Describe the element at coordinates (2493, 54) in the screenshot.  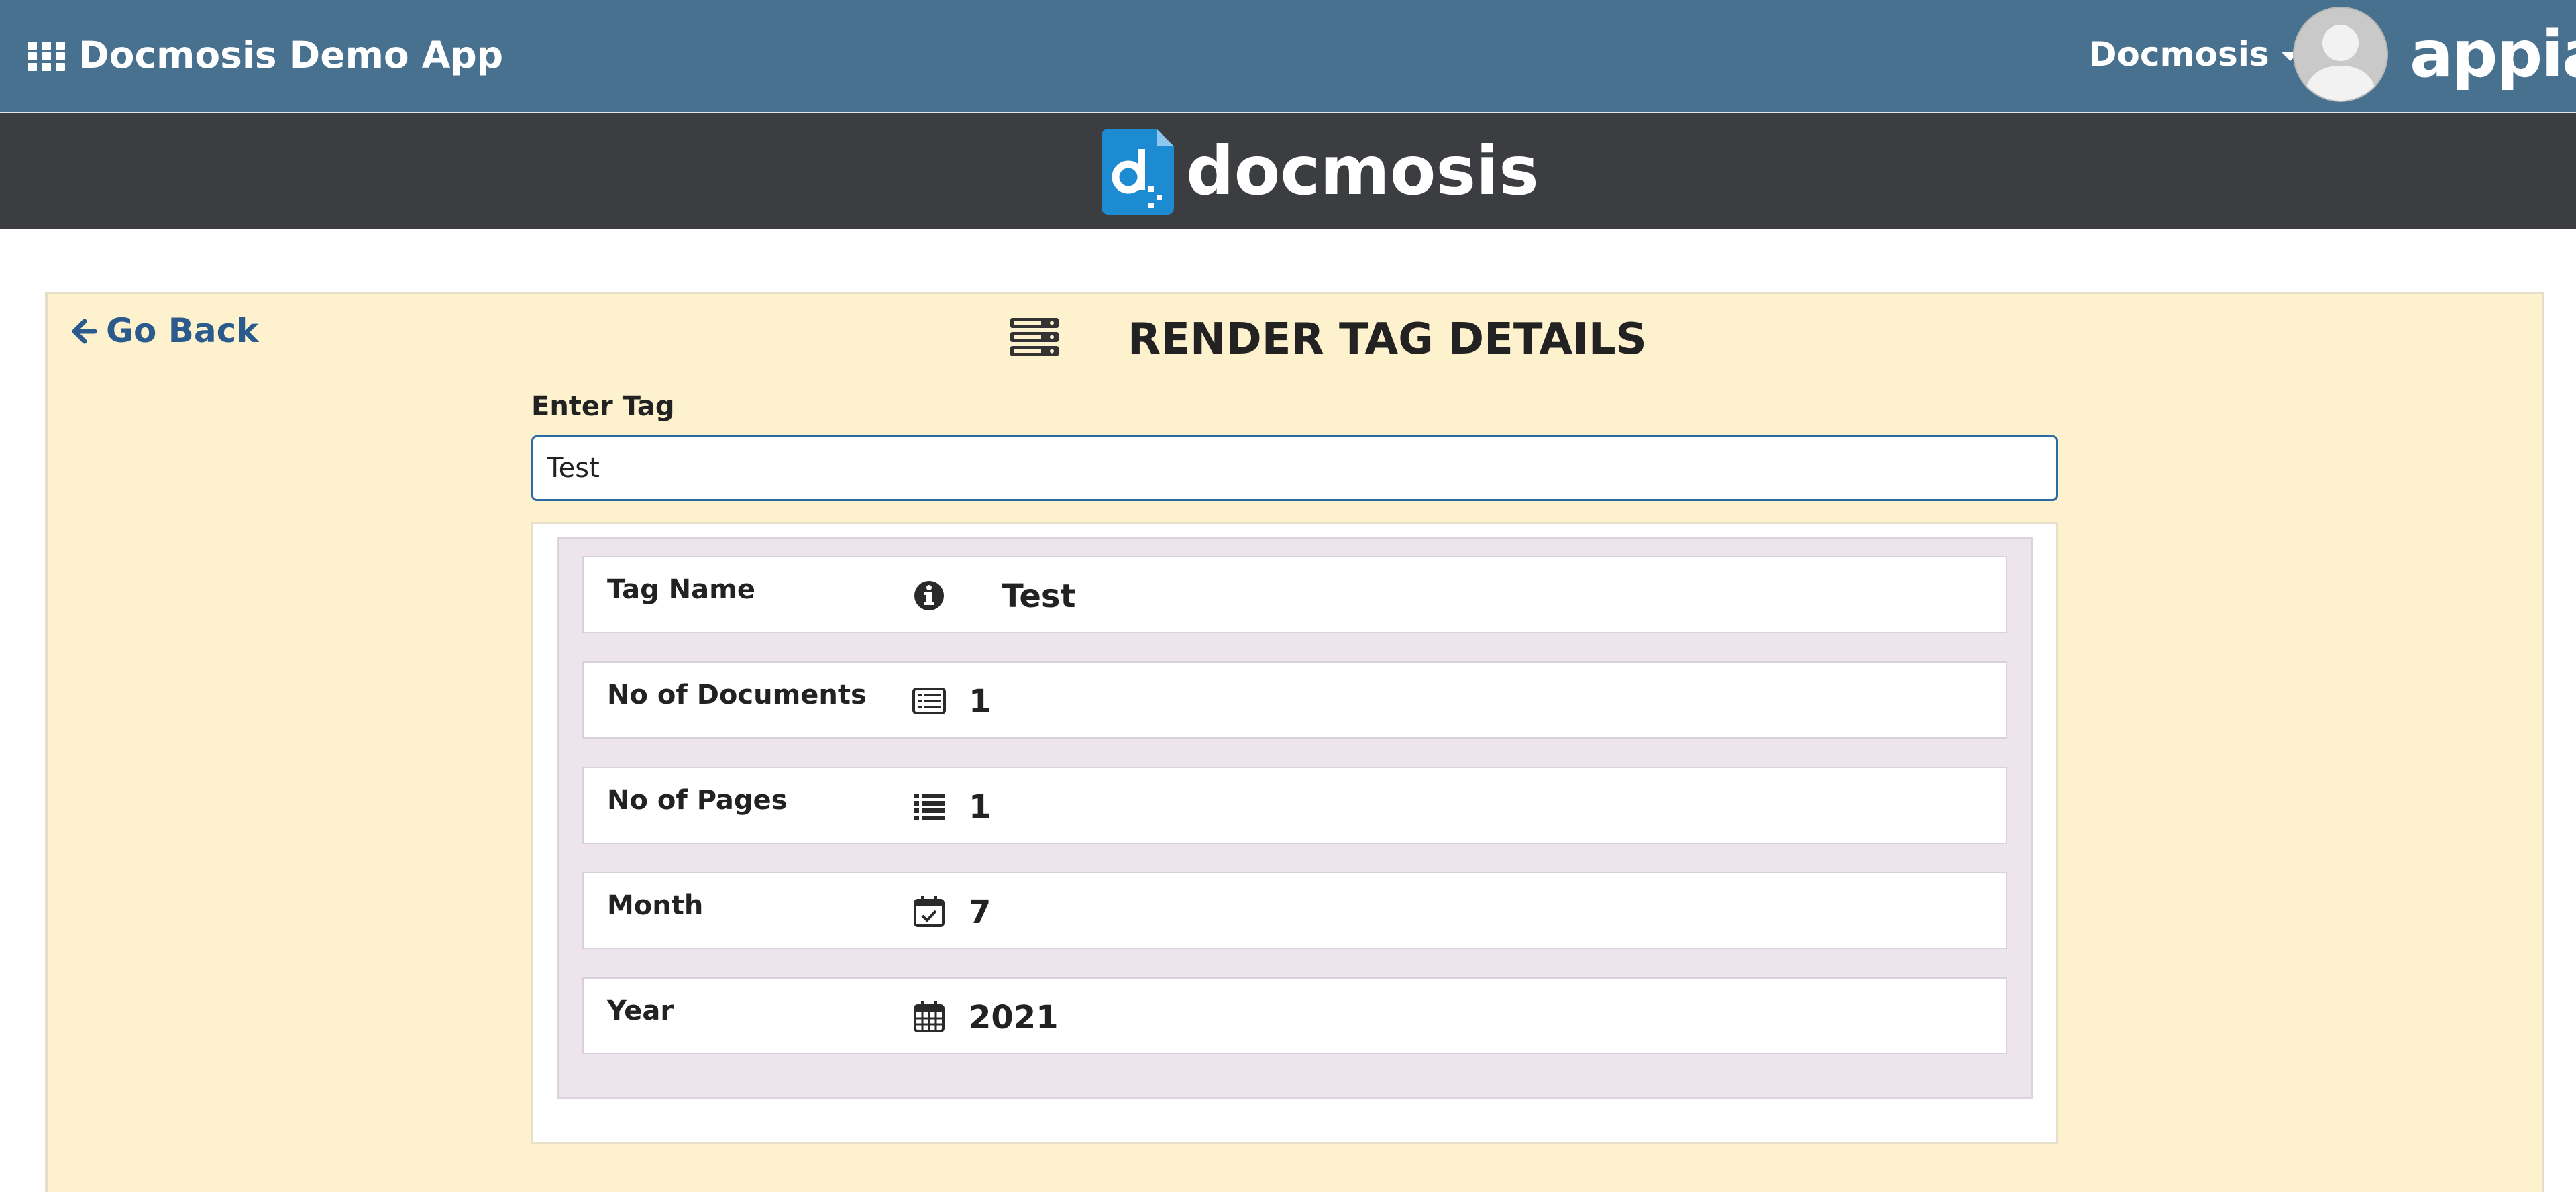
I see `appian-logo: appian` at that location.